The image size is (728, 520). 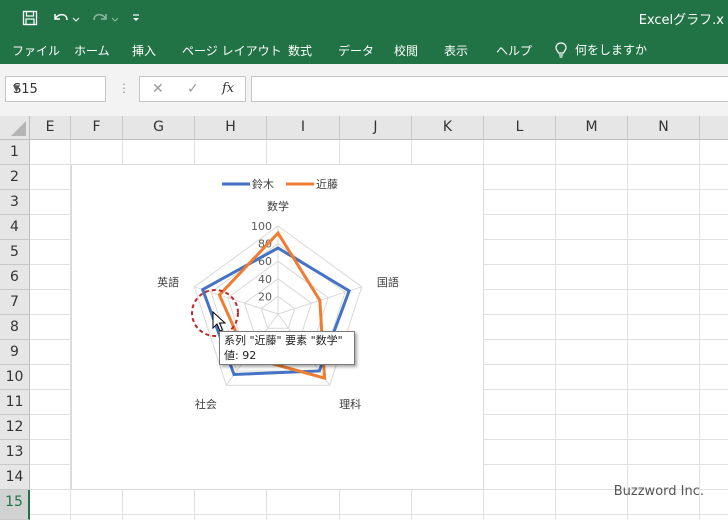 What do you see at coordinates (15, 505) in the screenshot?
I see `row-header-15: 15` at bounding box center [15, 505].